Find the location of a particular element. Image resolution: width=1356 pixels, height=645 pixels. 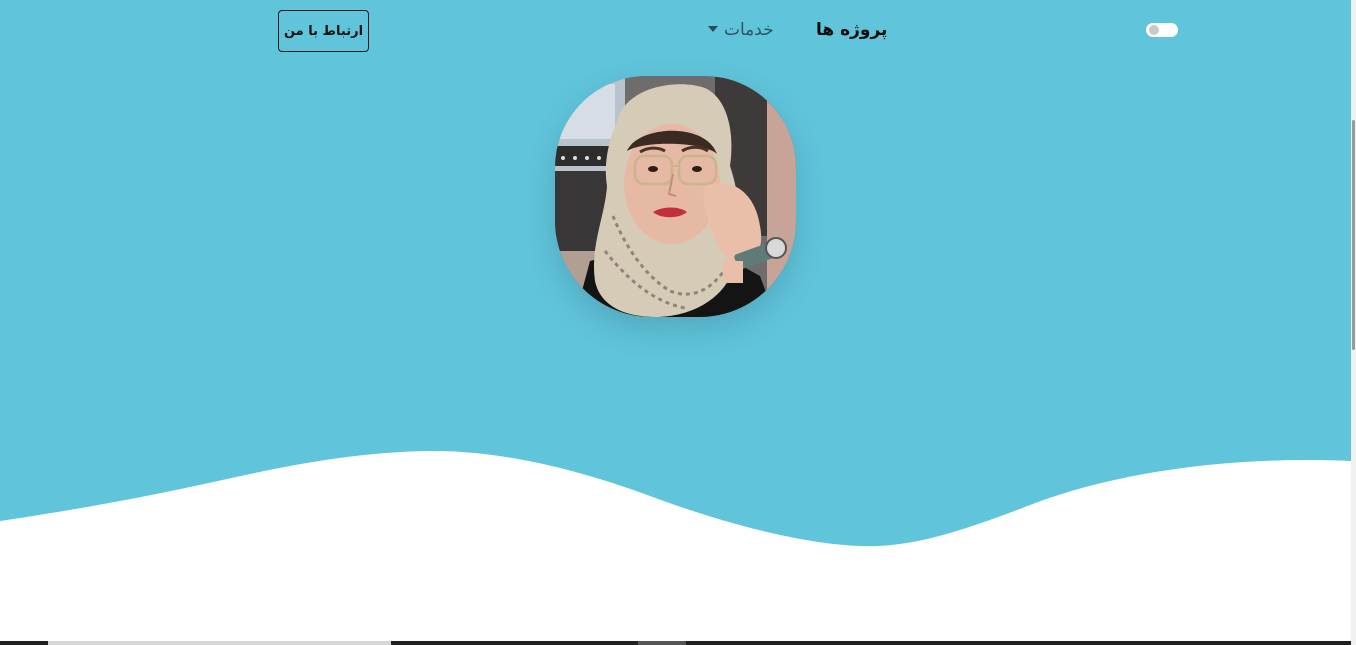

scrollbar-thumb is located at coordinates (1353, 235).